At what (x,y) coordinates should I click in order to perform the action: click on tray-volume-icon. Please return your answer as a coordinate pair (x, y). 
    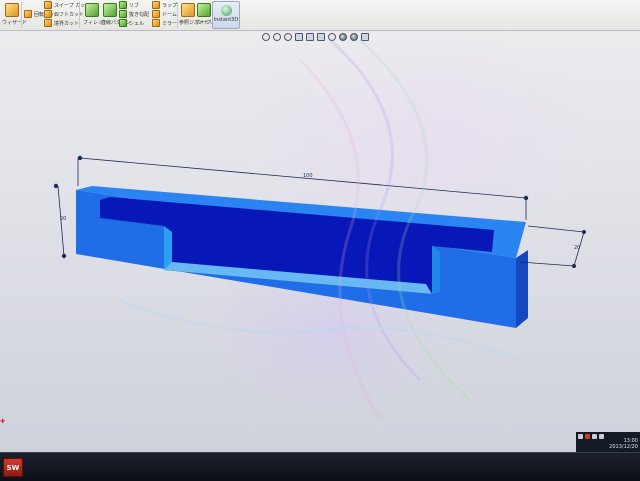
    Looking at the image, I should click on (601, 436).